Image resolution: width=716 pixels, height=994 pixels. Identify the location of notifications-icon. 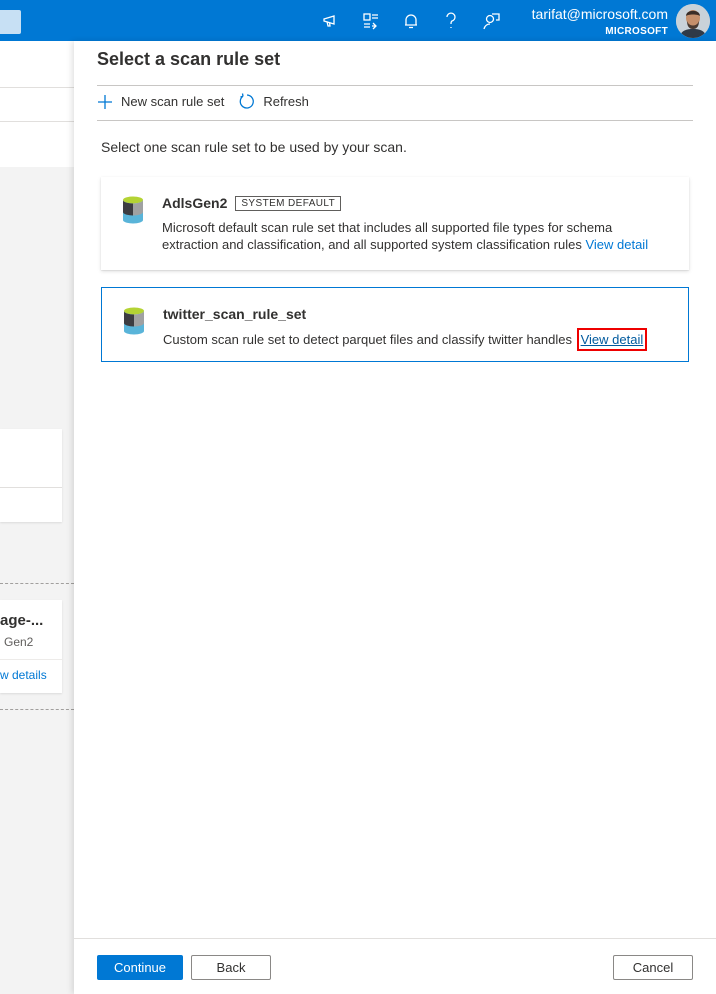
(411, 21).